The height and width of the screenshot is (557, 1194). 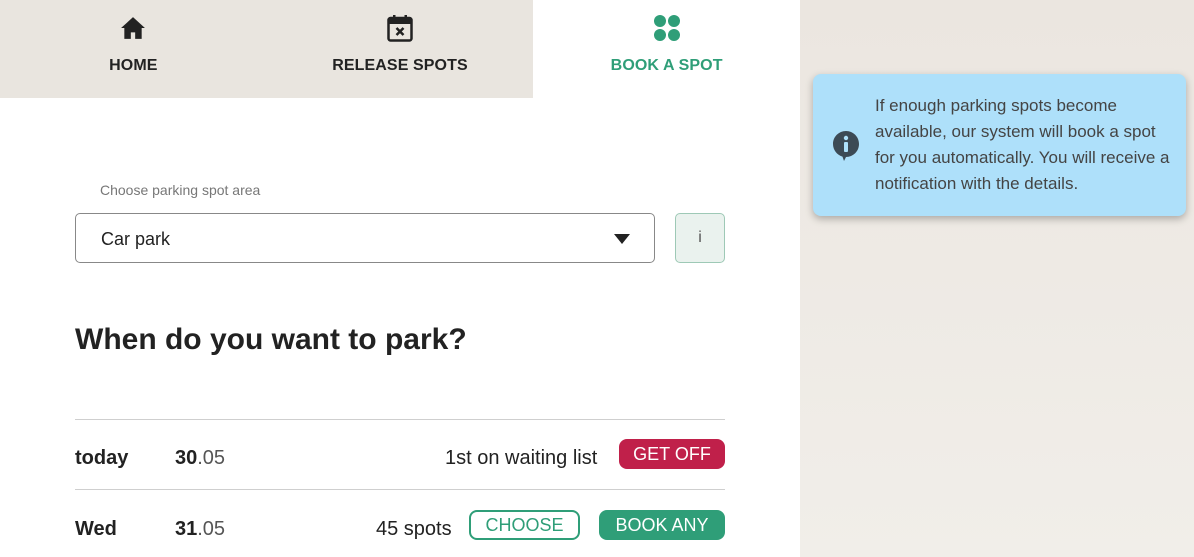 I want to click on date-row-wed: Wed 31.05 45 spots CHOOSE BOOK ANY, so click(x=400, y=530).